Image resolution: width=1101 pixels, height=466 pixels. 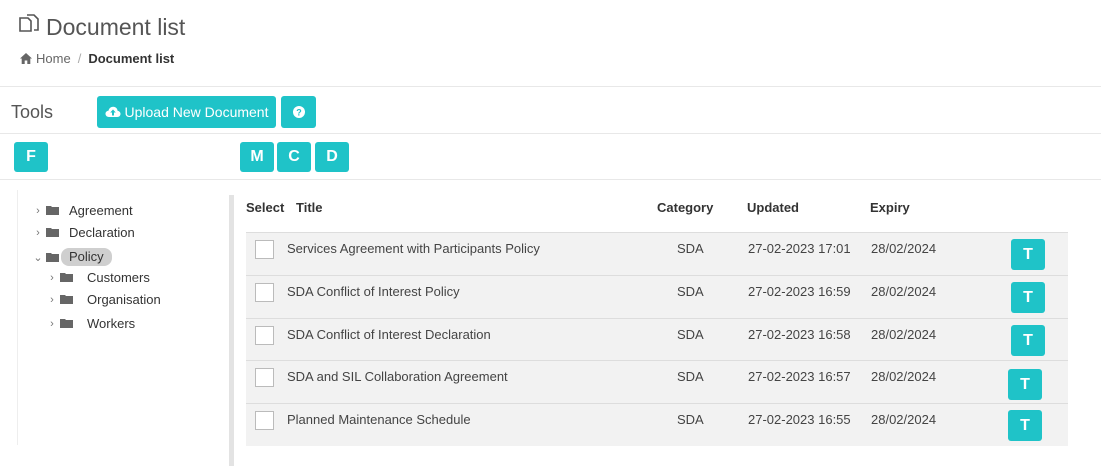 What do you see at coordinates (799, 419) in the screenshot?
I see `row-updated: 27-02-2023 16:55` at bounding box center [799, 419].